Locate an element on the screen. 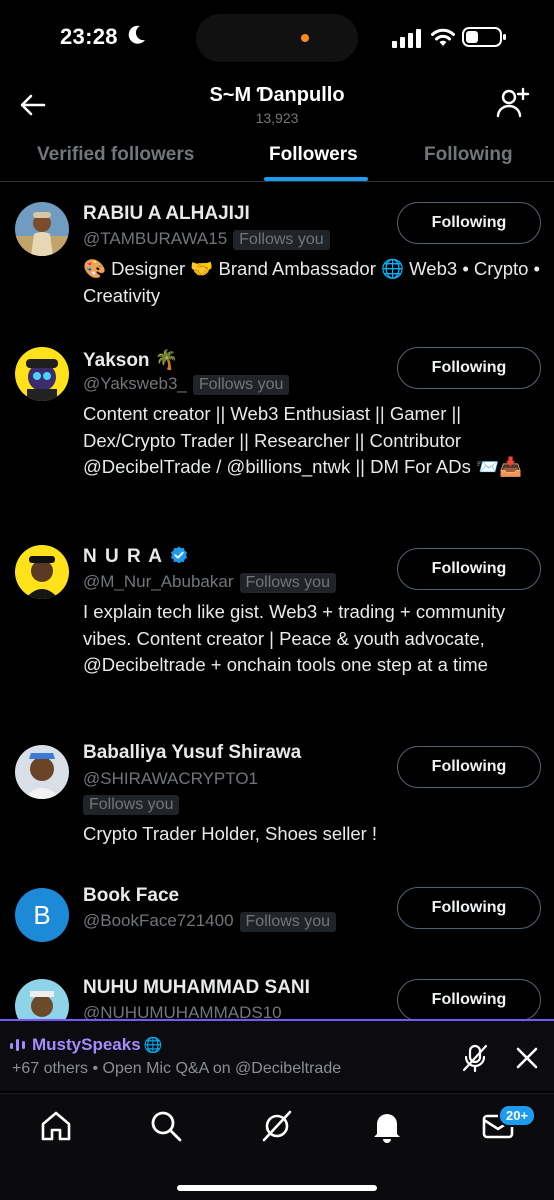 The image size is (554, 1200). close-icon is located at coordinates (527, 1058).